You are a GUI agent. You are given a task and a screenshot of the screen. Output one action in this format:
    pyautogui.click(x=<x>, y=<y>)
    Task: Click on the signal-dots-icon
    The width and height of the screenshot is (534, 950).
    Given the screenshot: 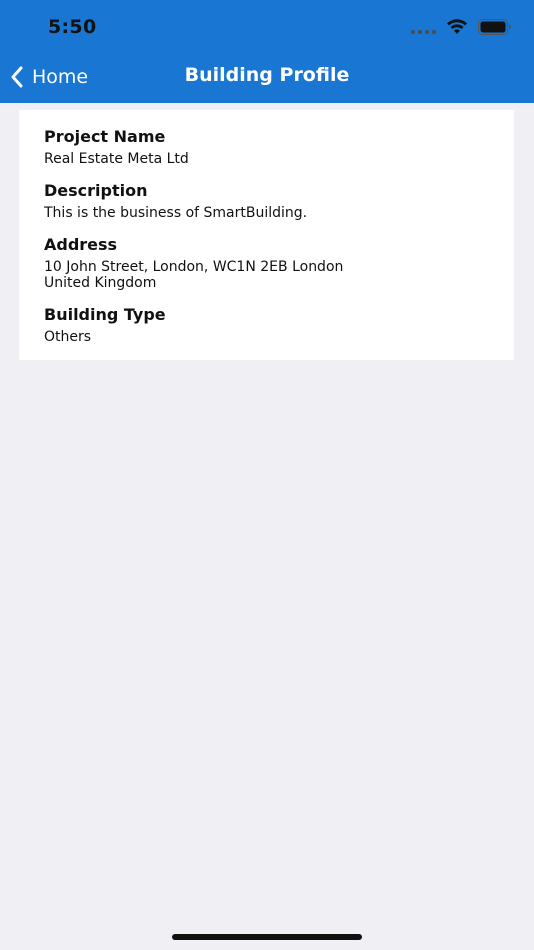 What is the action you would take?
    pyautogui.click(x=423, y=32)
    